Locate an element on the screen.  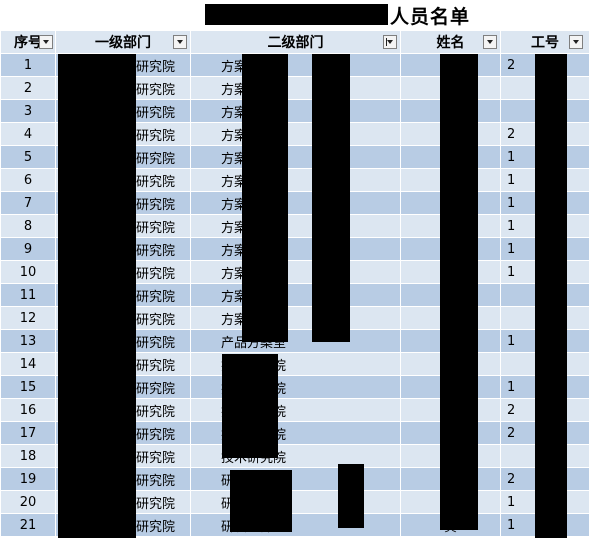
cell-seq: 17 is located at coordinates (28, 433).